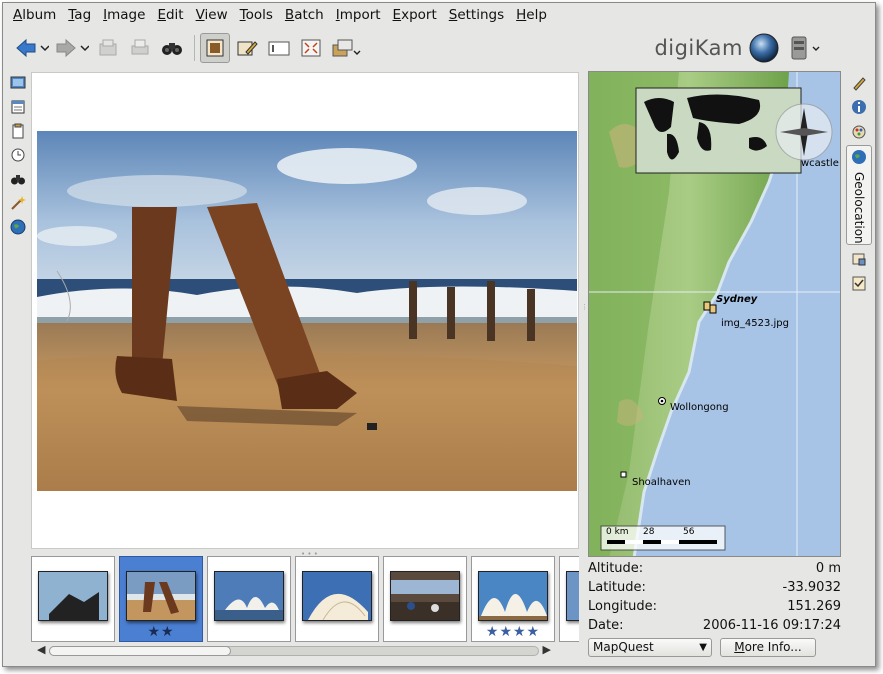  Describe the element at coordinates (755, 323) in the screenshot. I see `map-label-photo: img_4523.jpg` at that location.